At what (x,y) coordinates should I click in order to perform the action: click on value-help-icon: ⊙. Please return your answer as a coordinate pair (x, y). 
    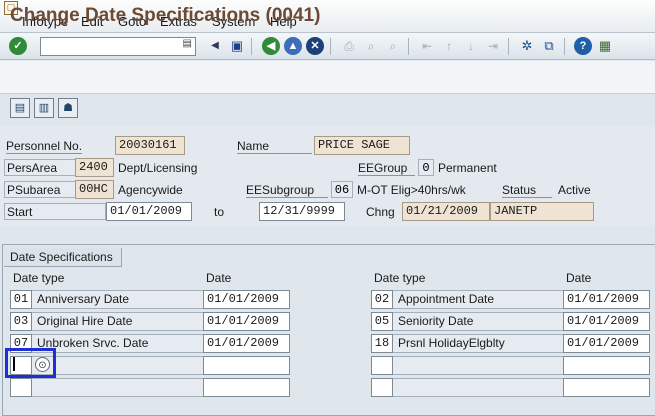
    Looking at the image, I should click on (42, 364).